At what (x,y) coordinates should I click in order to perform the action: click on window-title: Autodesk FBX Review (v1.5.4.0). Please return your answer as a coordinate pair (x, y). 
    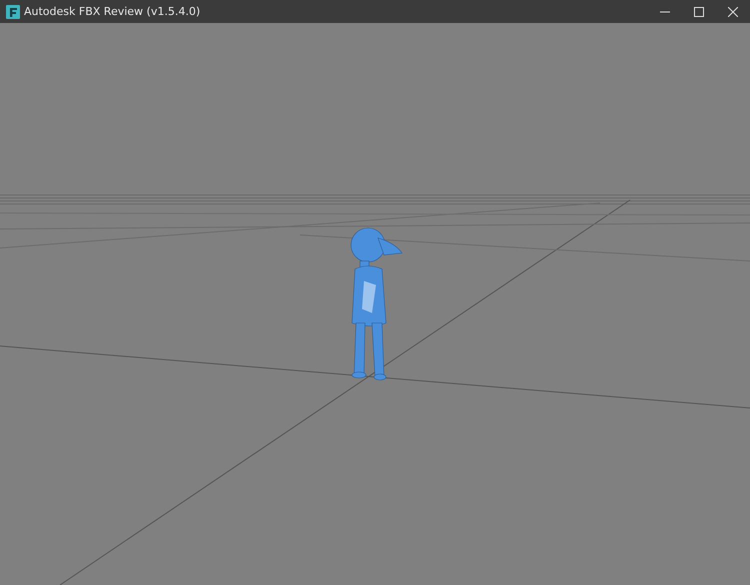
    Looking at the image, I should click on (113, 11).